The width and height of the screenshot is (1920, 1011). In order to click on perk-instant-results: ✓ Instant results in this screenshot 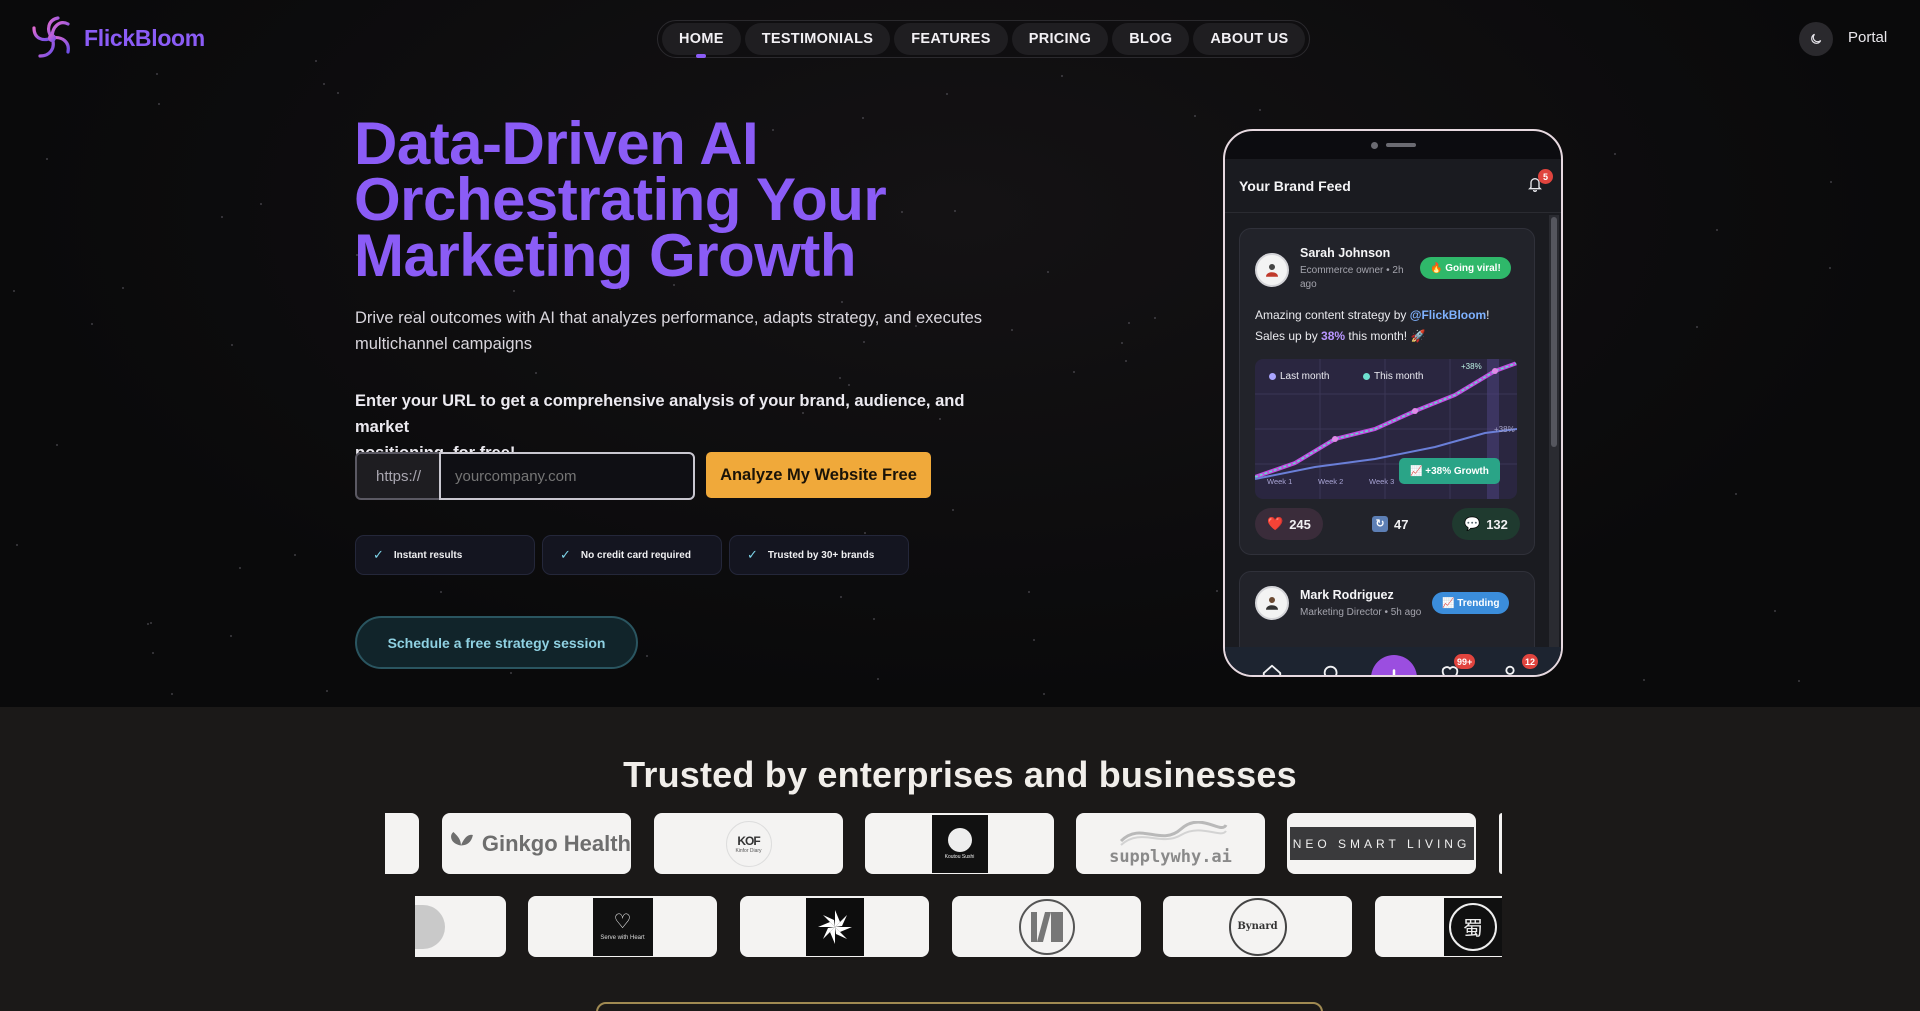, I will do `click(445, 555)`.